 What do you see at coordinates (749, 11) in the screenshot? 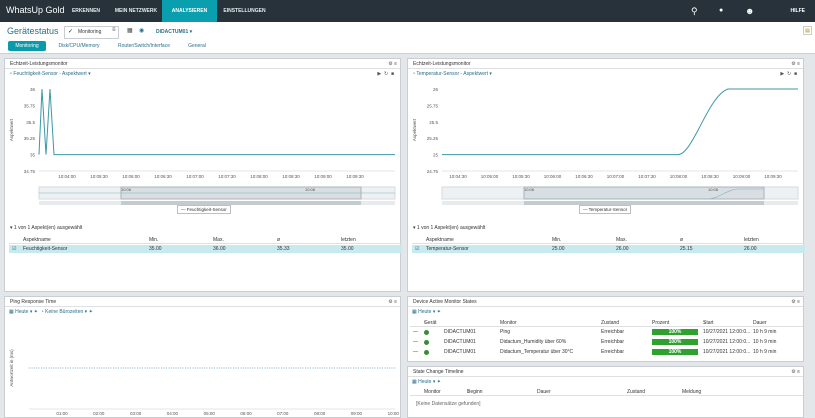
I see `user-icon: ☻` at bounding box center [749, 11].